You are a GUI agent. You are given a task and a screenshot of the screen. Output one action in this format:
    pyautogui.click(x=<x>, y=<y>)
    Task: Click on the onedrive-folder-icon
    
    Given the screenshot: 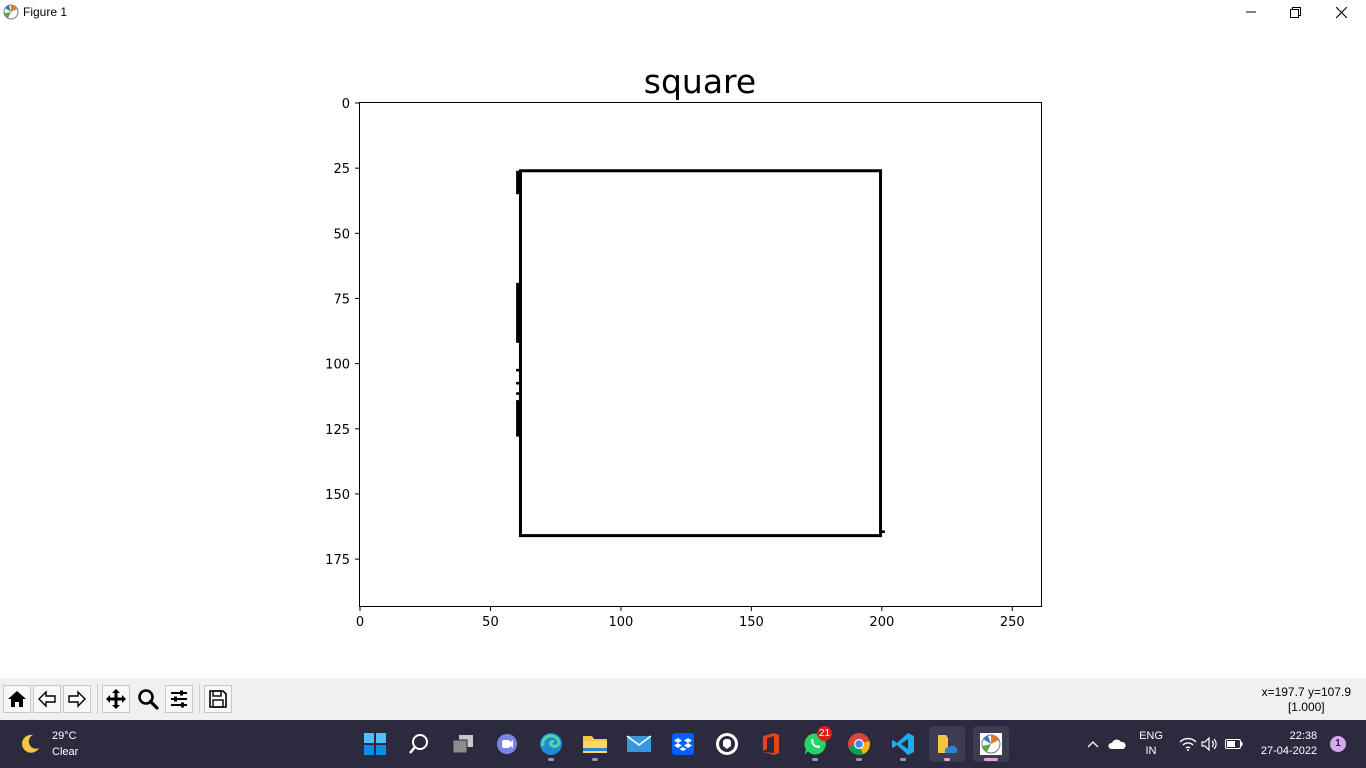 What is the action you would take?
    pyautogui.click(x=948, y=744)
    